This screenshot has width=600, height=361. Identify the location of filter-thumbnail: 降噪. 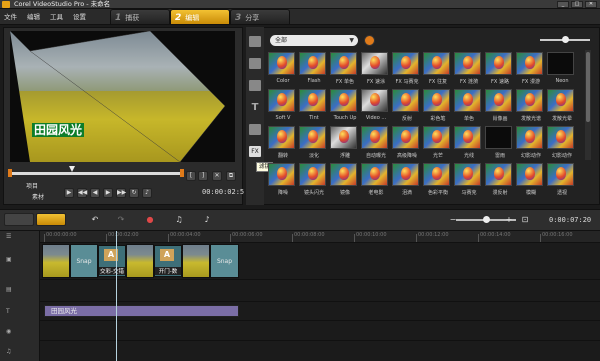
(281, 179).